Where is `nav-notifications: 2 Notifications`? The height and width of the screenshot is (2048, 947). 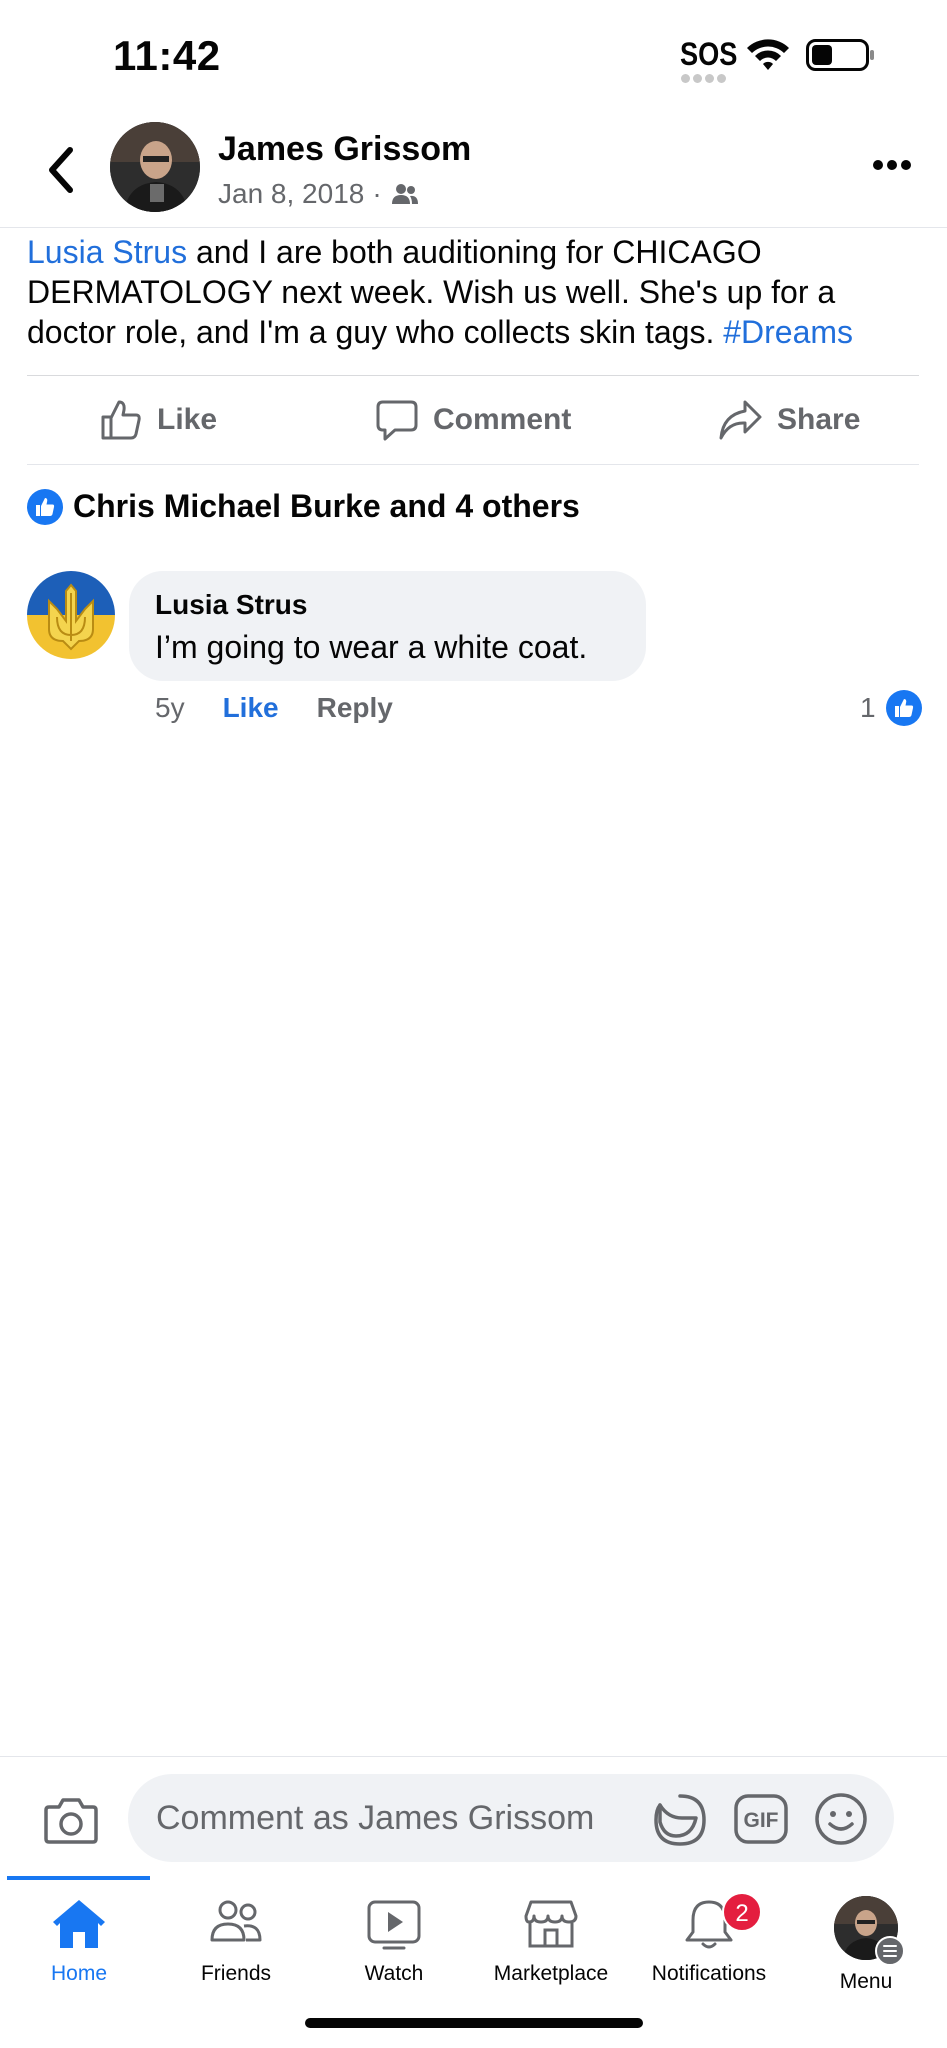 nav-notifications: 2 Notifications is located at coordinates (709, 1949).